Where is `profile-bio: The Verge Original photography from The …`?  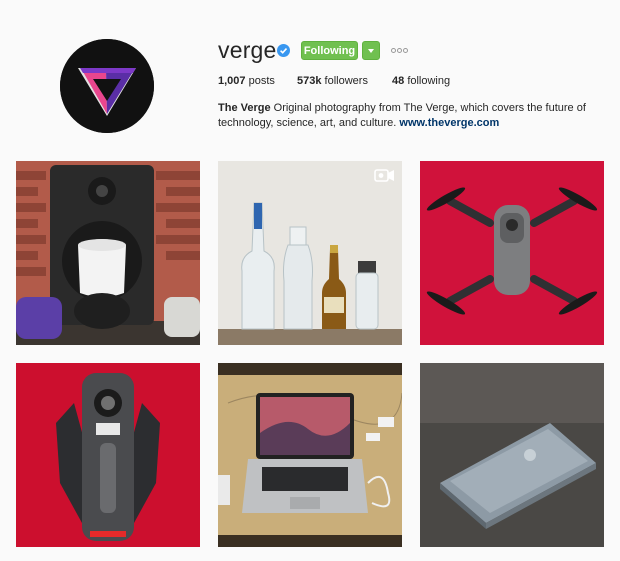
profile-bio: The Verge Original photography from The … is located at coordinates (403, 116).